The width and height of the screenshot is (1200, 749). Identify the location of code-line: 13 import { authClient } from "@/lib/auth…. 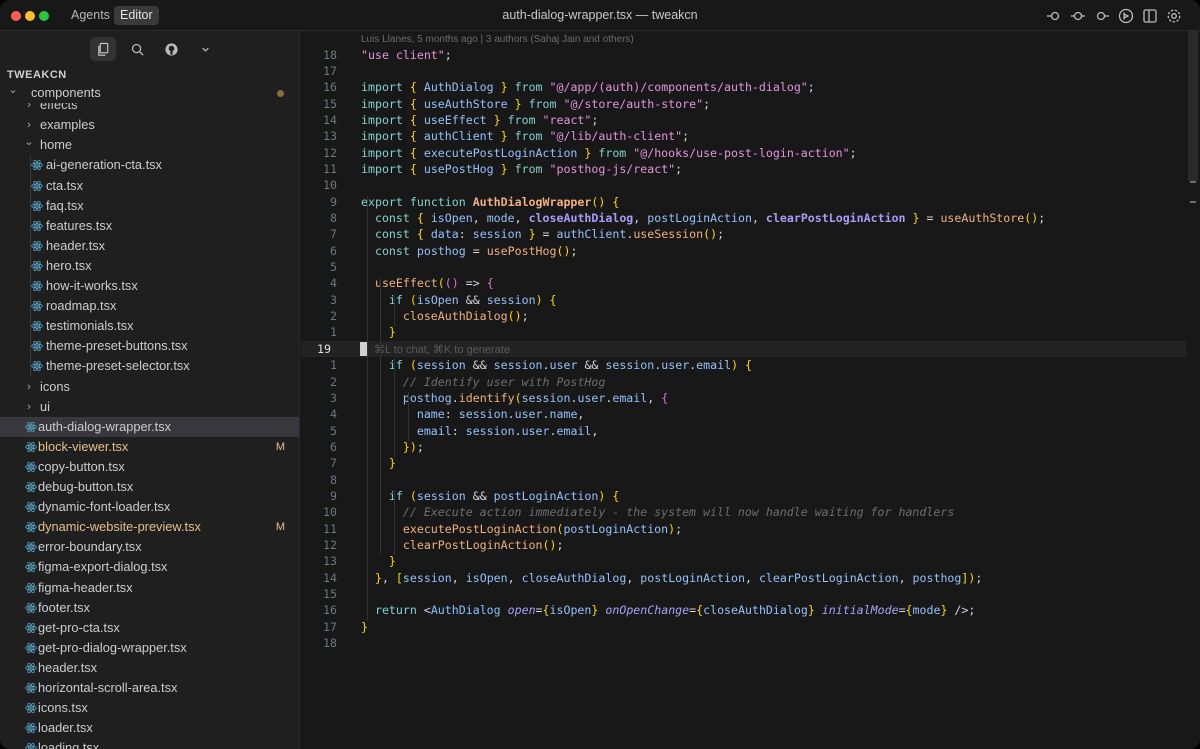
(743, 136).